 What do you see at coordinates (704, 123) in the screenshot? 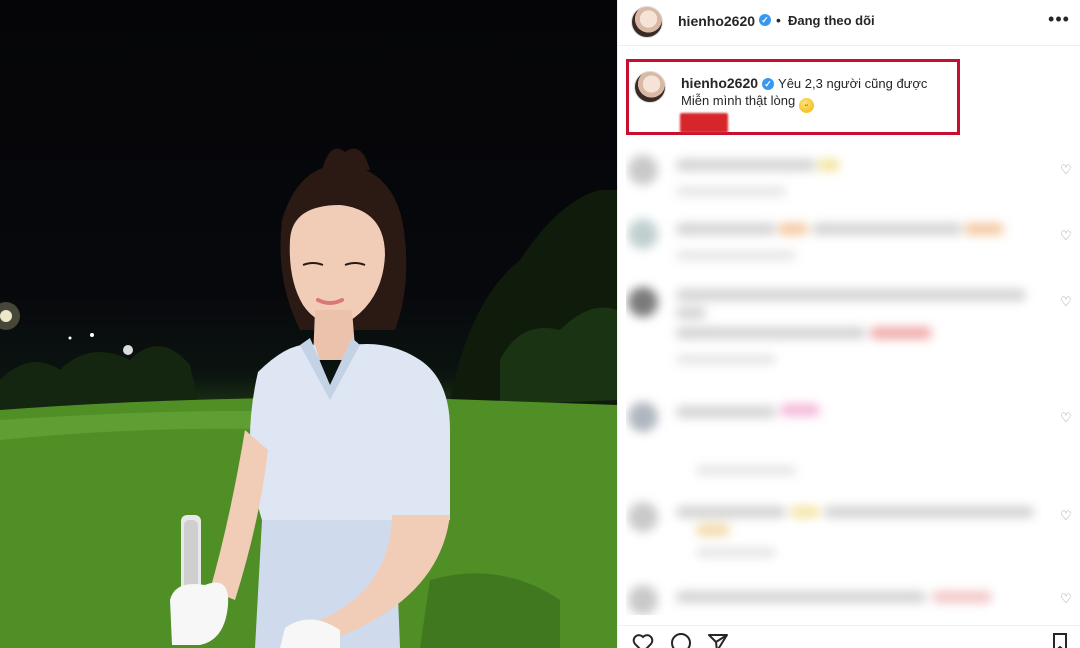
I see `redacted-timestamp` at bounding box center [704, 123].